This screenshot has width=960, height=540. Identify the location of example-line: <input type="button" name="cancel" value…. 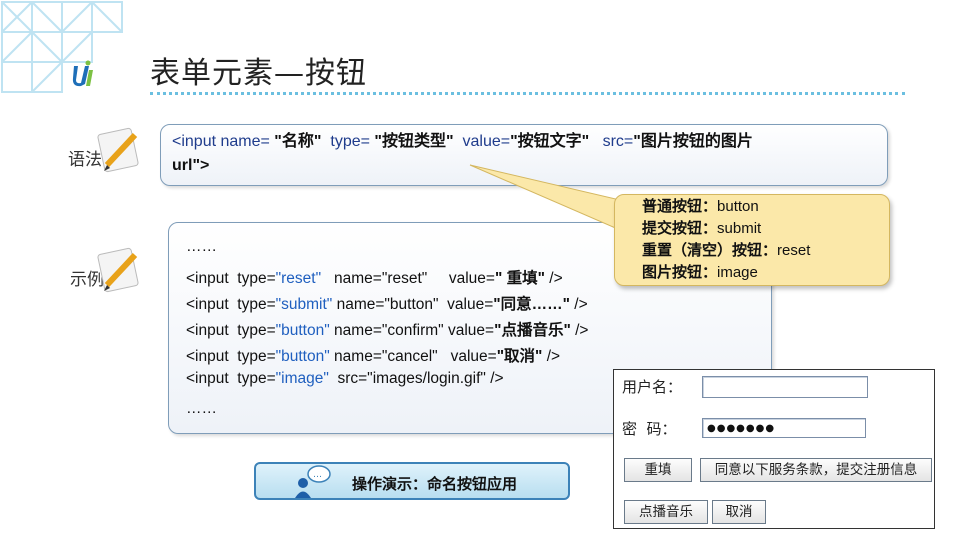
(373, 356).